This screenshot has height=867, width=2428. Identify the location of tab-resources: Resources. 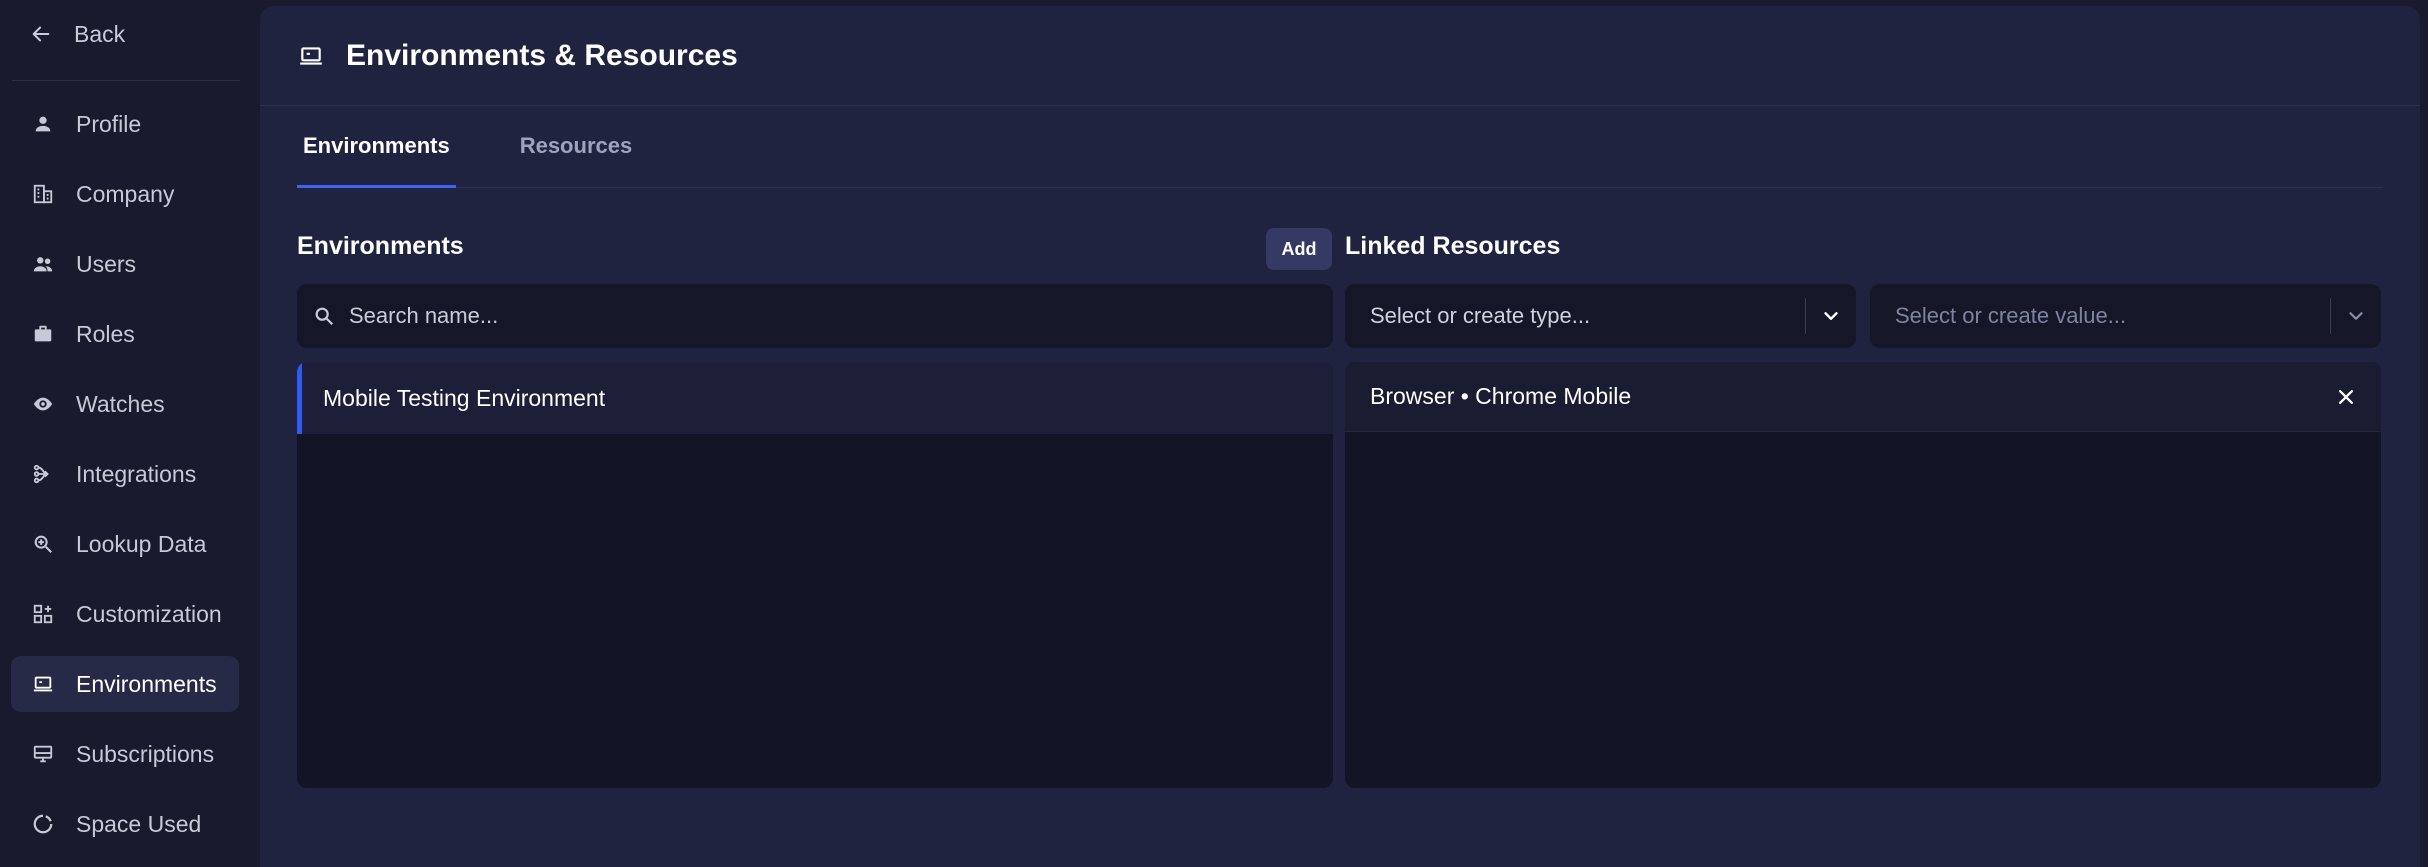
(576, 146).